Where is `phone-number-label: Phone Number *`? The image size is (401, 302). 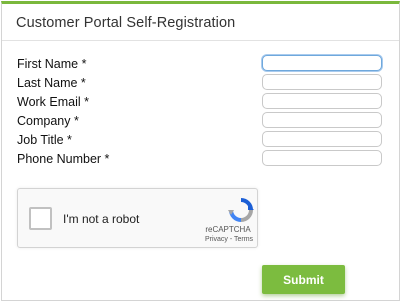 phone-number-label: Phone Number * is located at coordinates (63, 159).